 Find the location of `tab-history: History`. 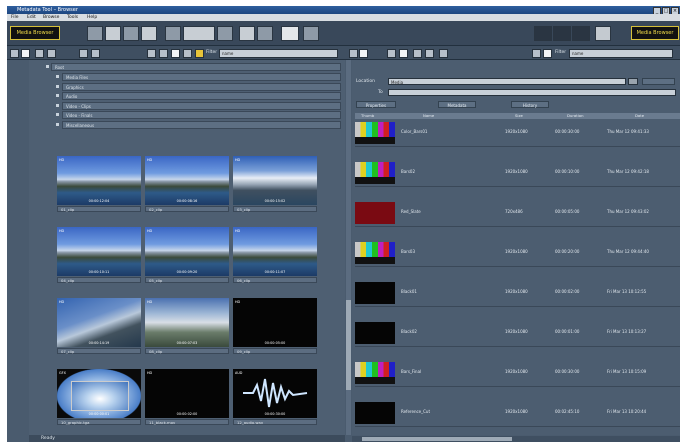

tab-history: History is located at coordinates (530, 104).